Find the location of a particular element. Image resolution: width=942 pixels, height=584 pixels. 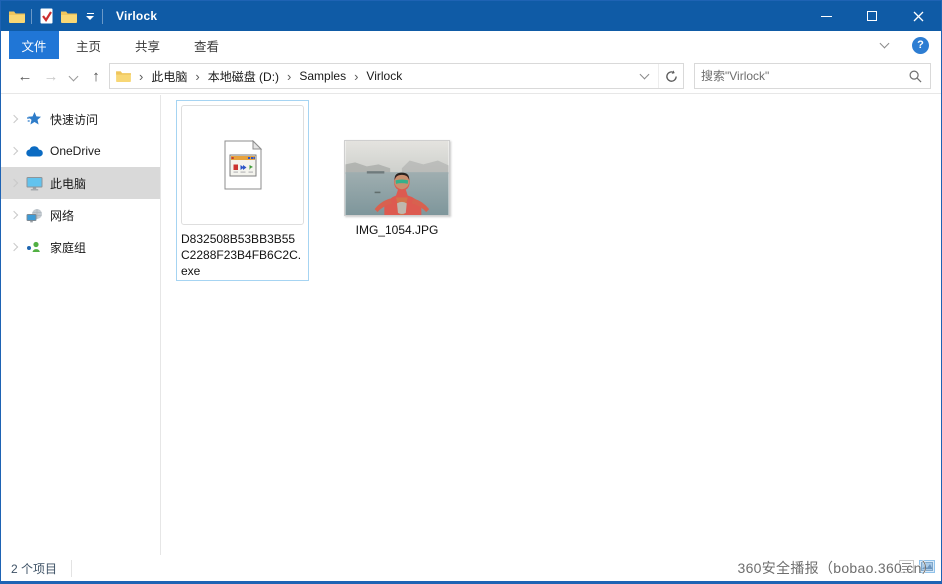

exe-icon-frame is located at coordinates (242, 165).